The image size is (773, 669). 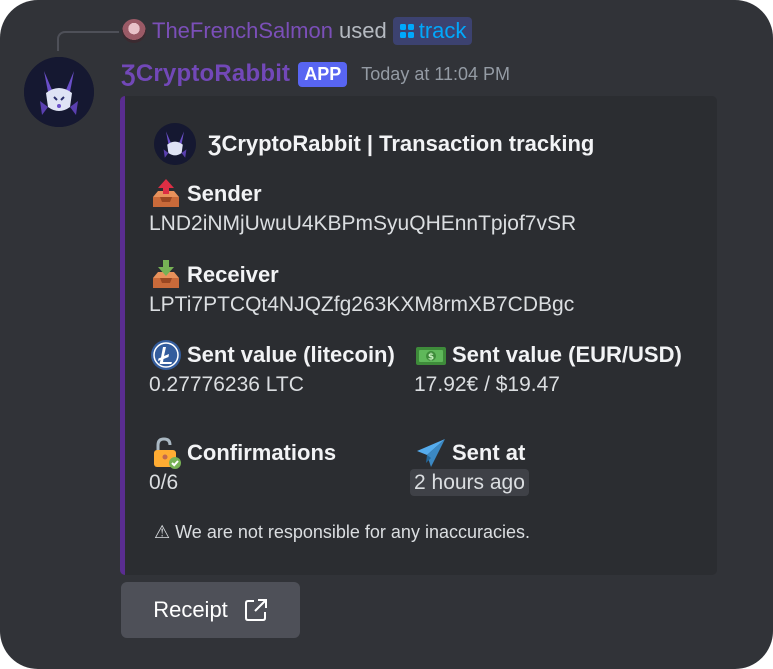 I want to click on message-timestamp: Today at 11:04 PM, so click(x=436, y=73).